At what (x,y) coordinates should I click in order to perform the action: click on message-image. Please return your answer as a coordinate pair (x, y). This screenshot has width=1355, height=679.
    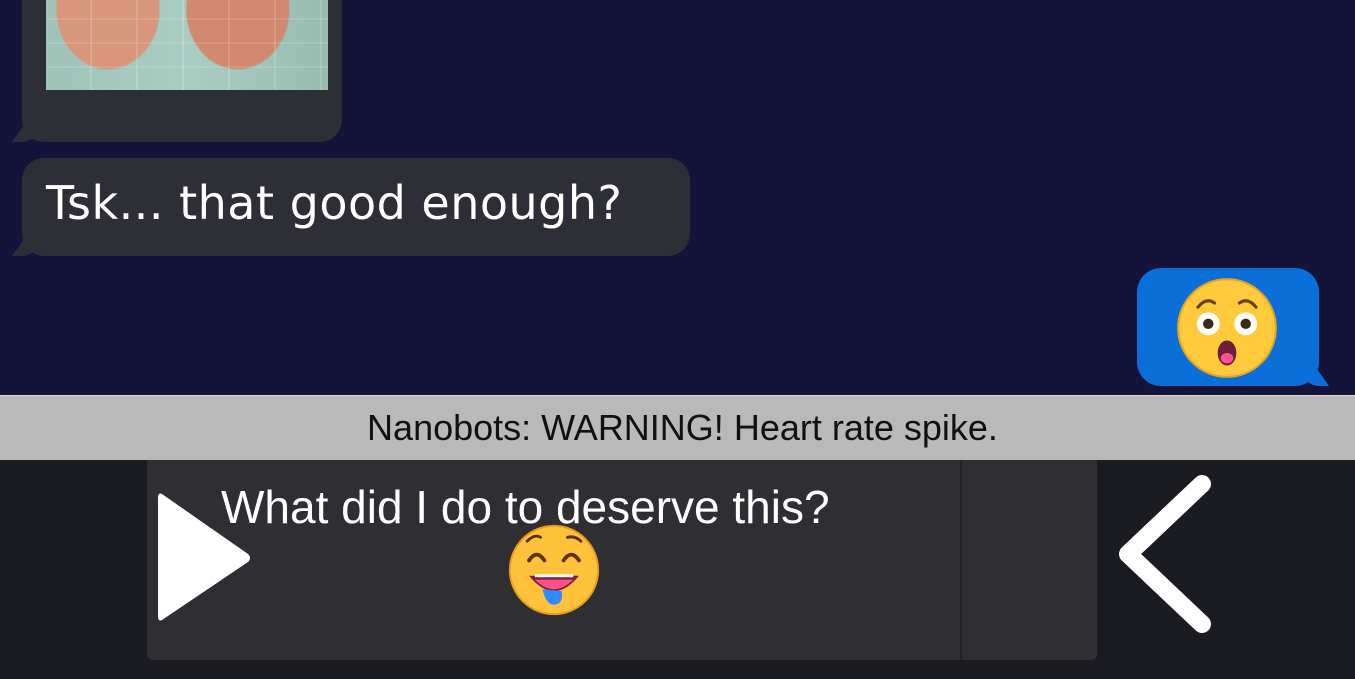
    Looking at the image, I should click on (187, 45).